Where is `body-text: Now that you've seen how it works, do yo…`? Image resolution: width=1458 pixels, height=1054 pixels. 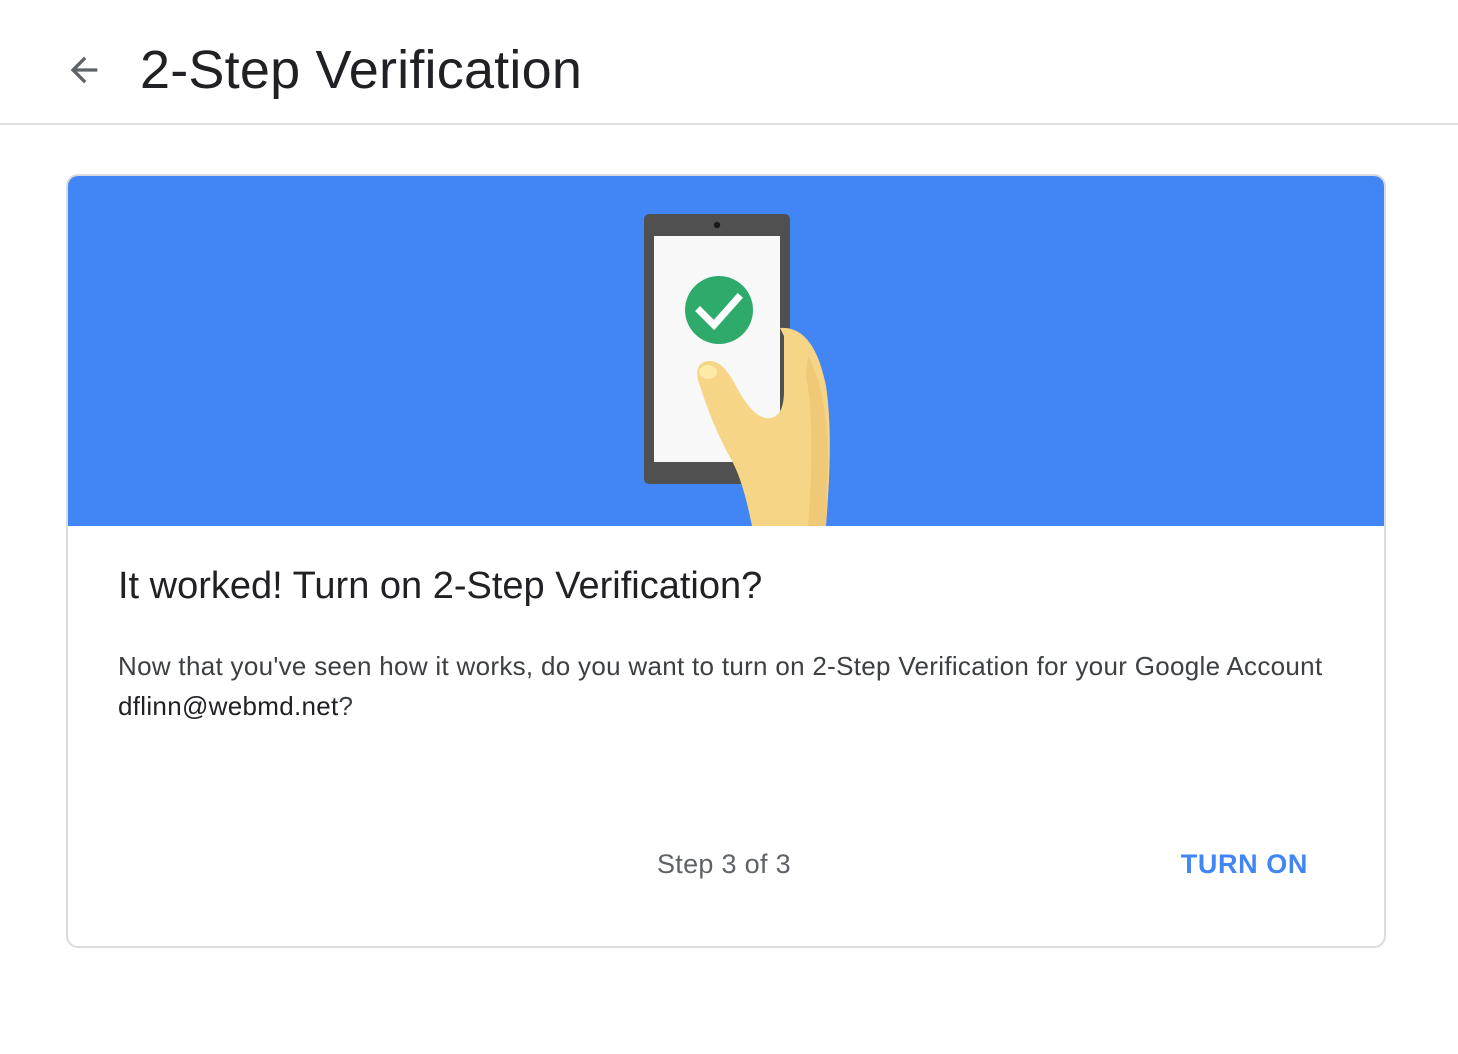 body-text: Now that you've seen how it works, do yo… is located at coordinates (720, 666).